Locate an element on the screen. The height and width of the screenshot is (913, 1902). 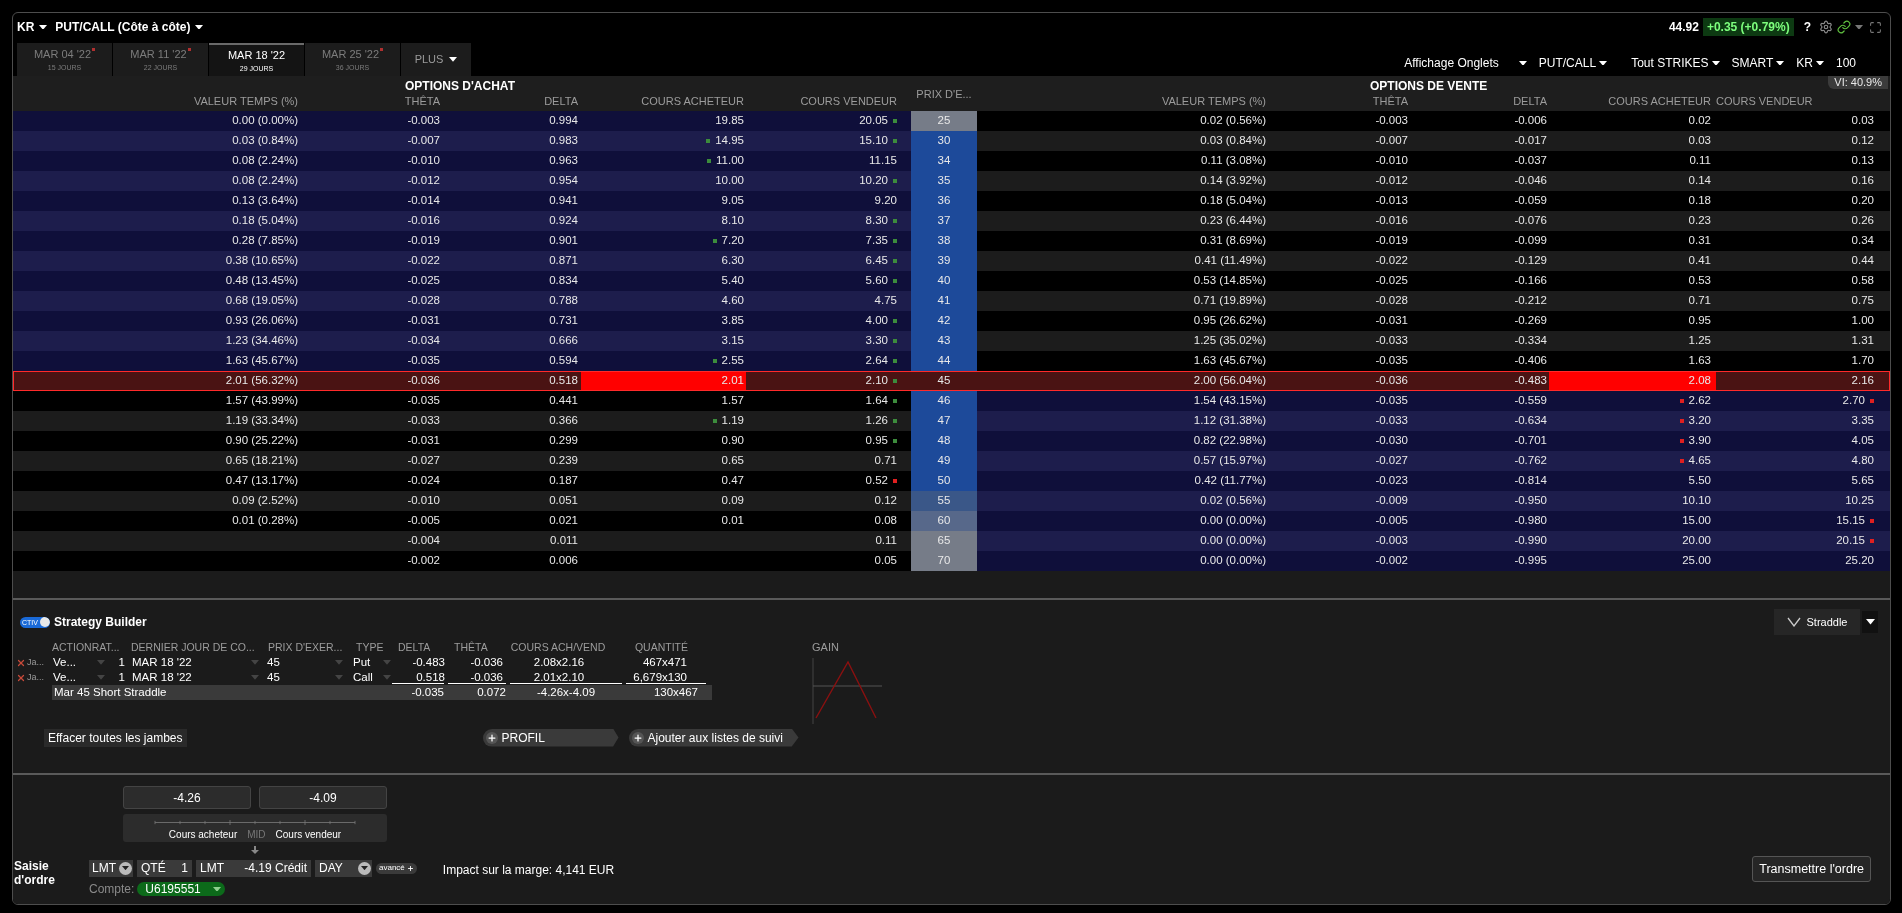
table-cell-text: 2.01 is located at coordinates (732, 381).